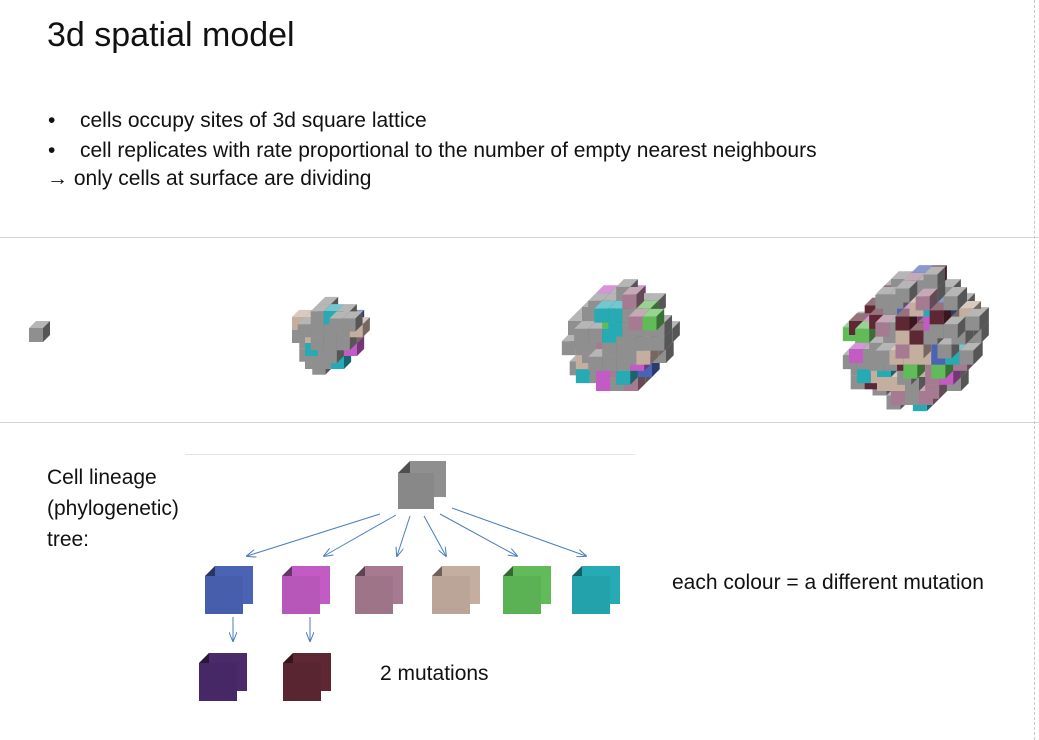 This screenshot has width=1039, height=740. Describe the element at coordinates (828, 582) in the screenshot. I see `legend-text: each colour = a different mutation` at that location.